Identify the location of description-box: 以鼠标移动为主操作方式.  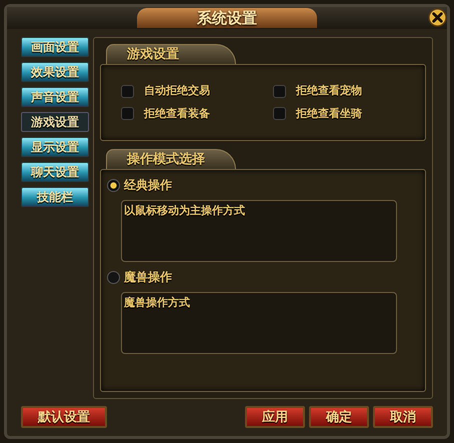
(259, 231).